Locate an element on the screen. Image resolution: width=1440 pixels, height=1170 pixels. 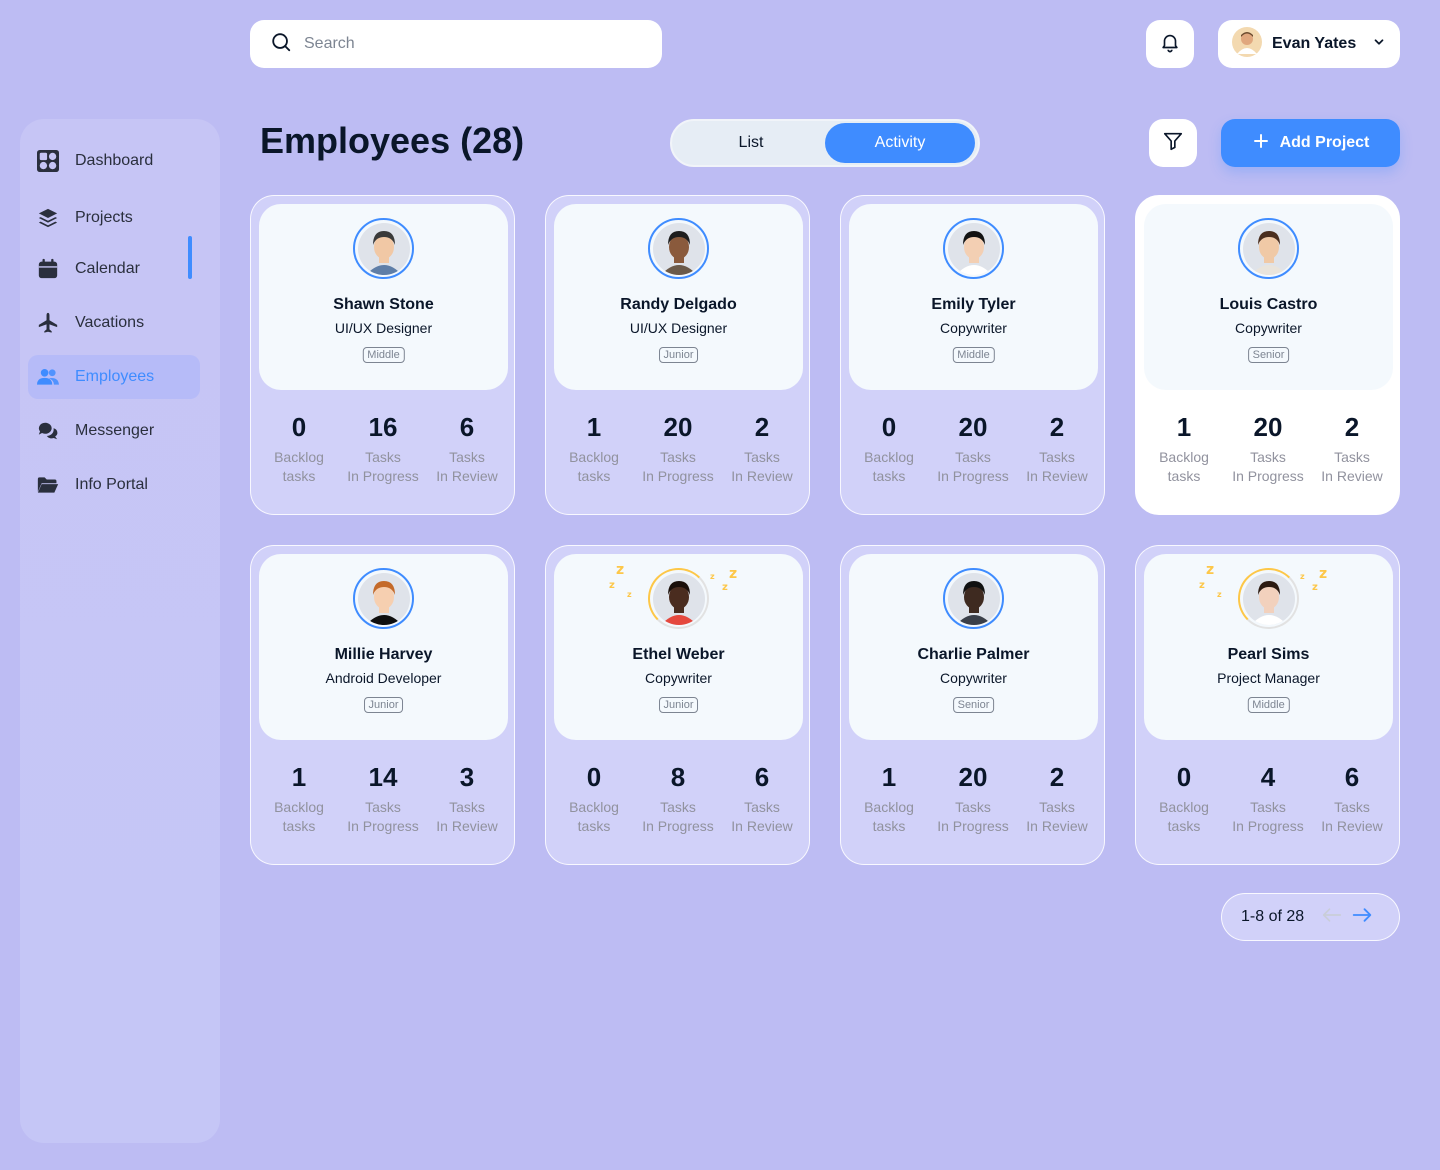
stat-label: Tasks In Progress is located at coordinates (678, 817).